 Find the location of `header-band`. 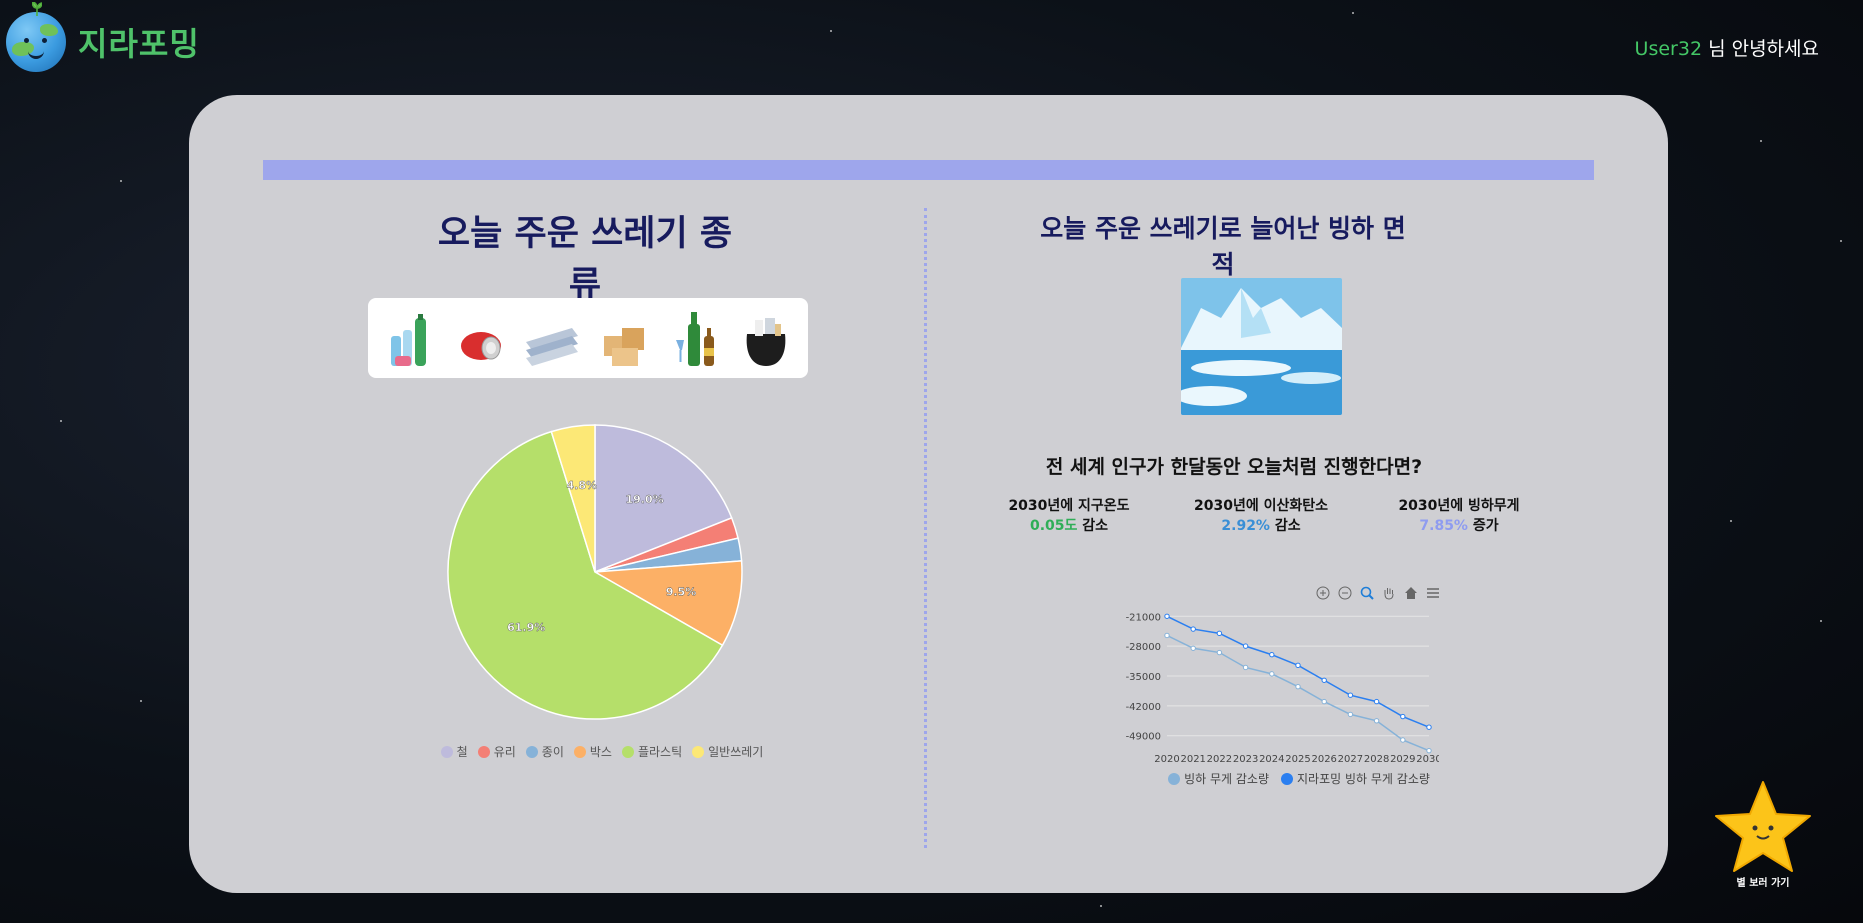

header-band is located at coordinates (928, 170).